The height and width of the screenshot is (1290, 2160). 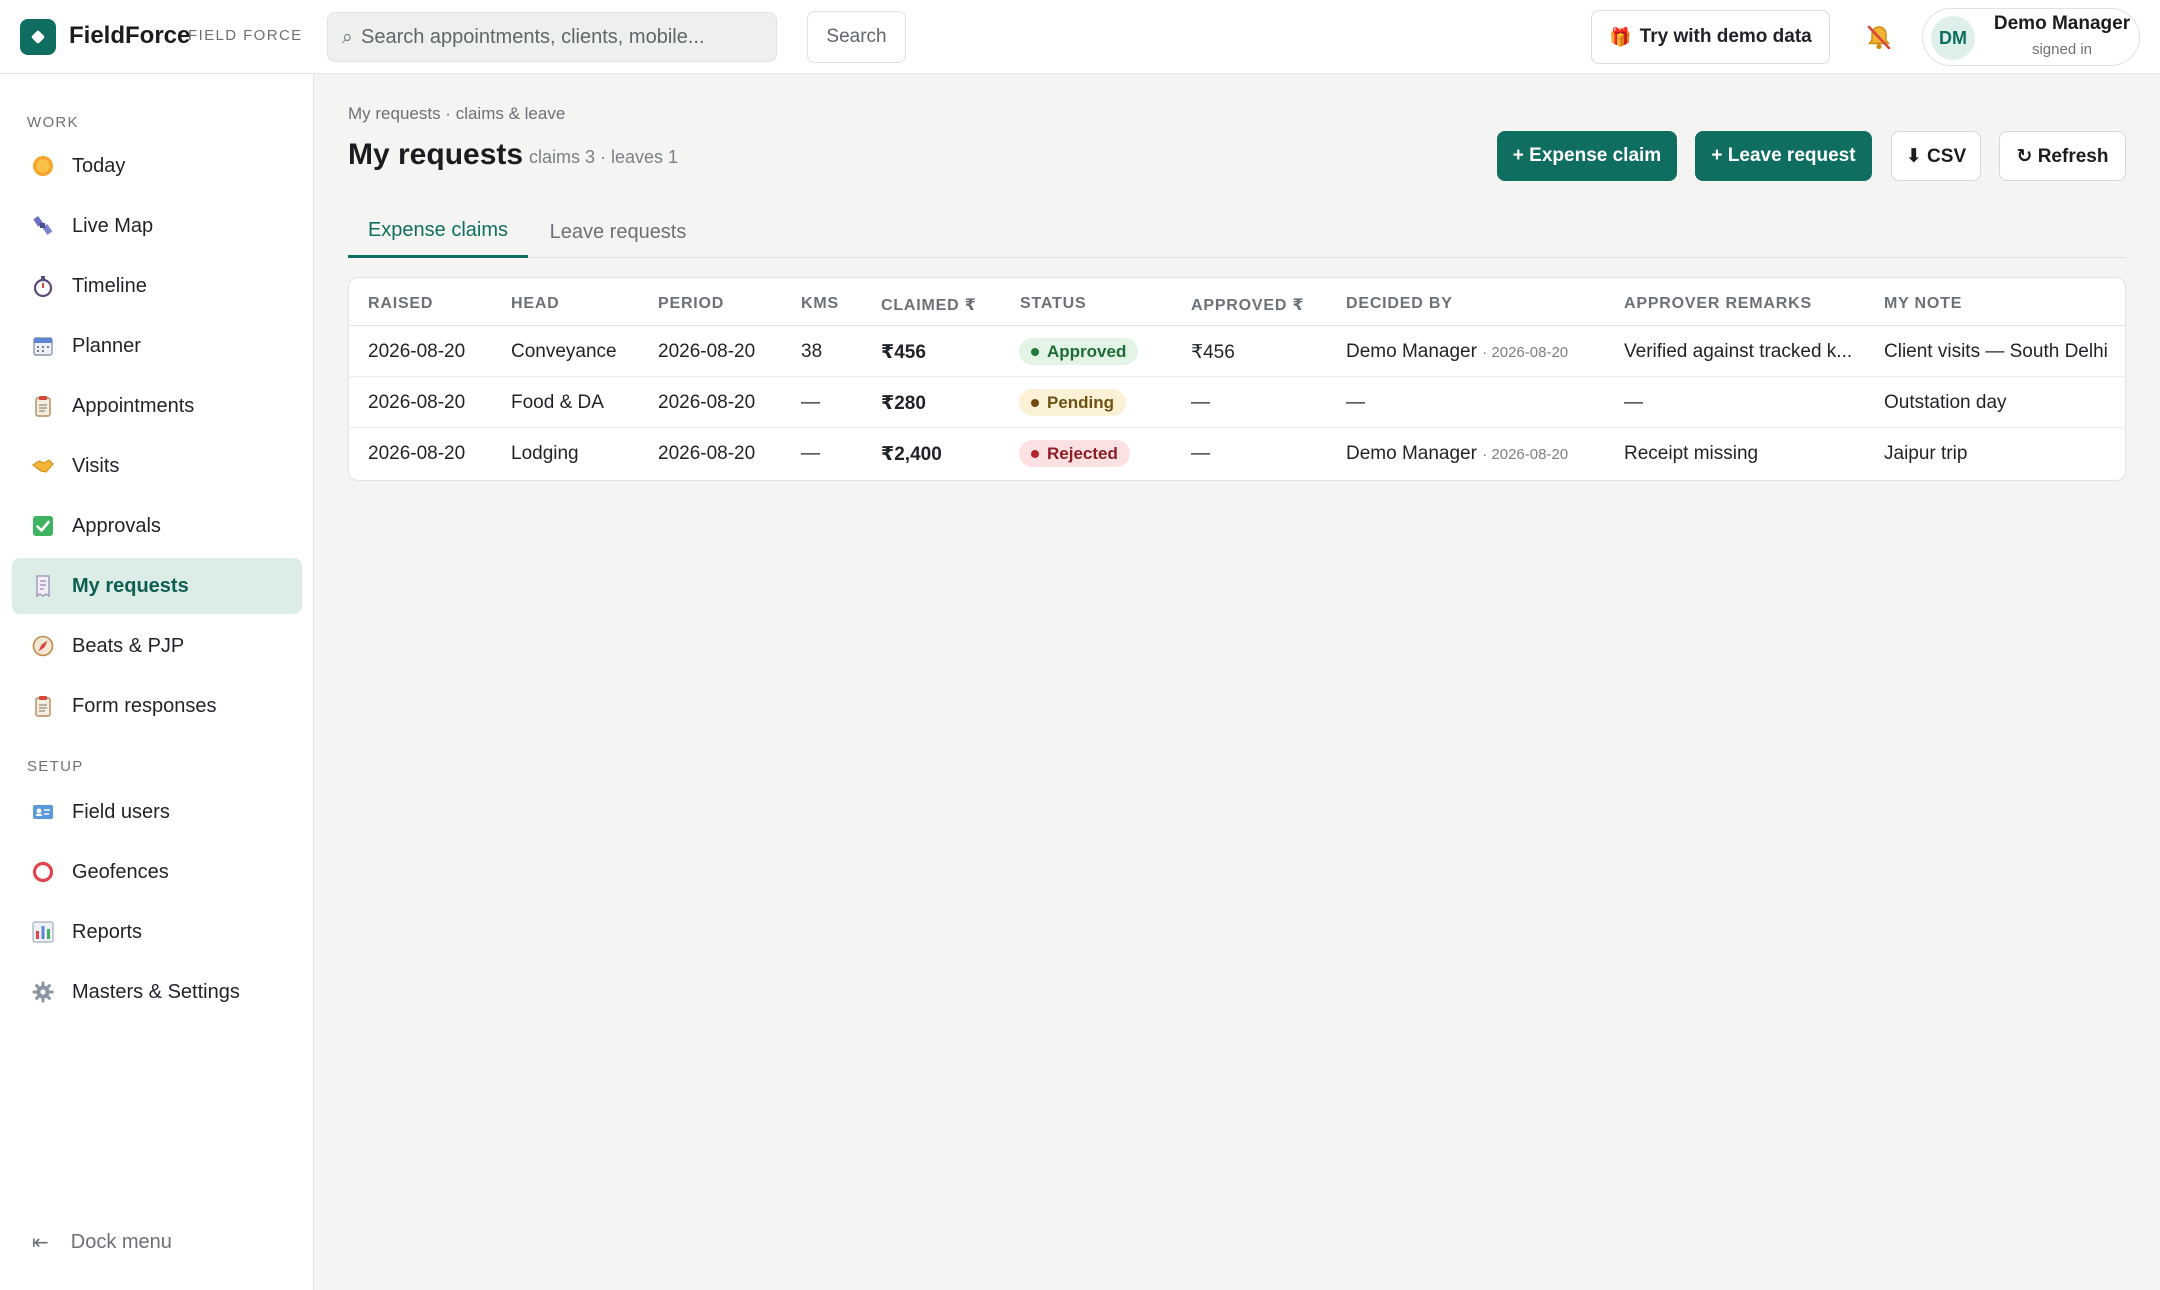 I want to click on tab-expense-claims: Expense claims, so click(x=438, y=232).